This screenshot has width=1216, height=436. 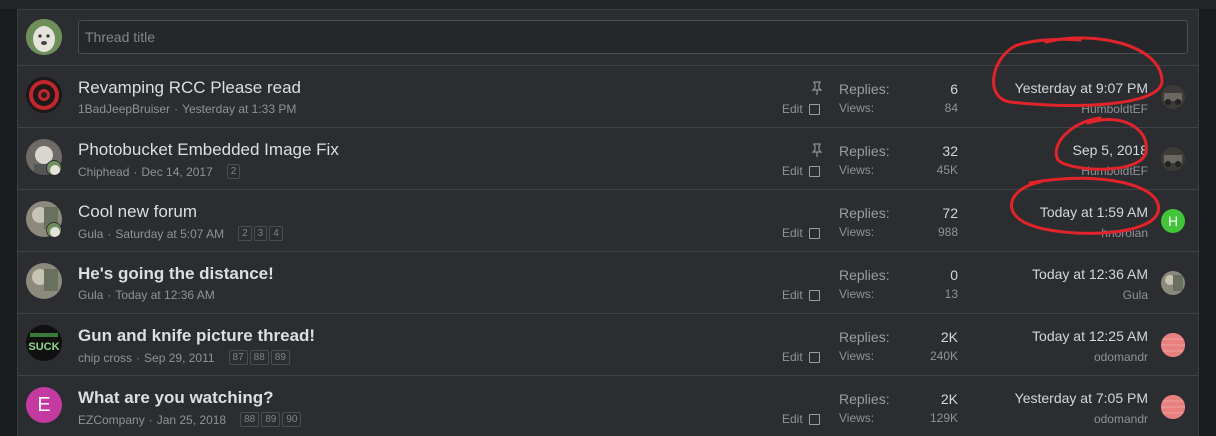 I want to click on author-avatar: SUCK, so click(x=44, y=343).